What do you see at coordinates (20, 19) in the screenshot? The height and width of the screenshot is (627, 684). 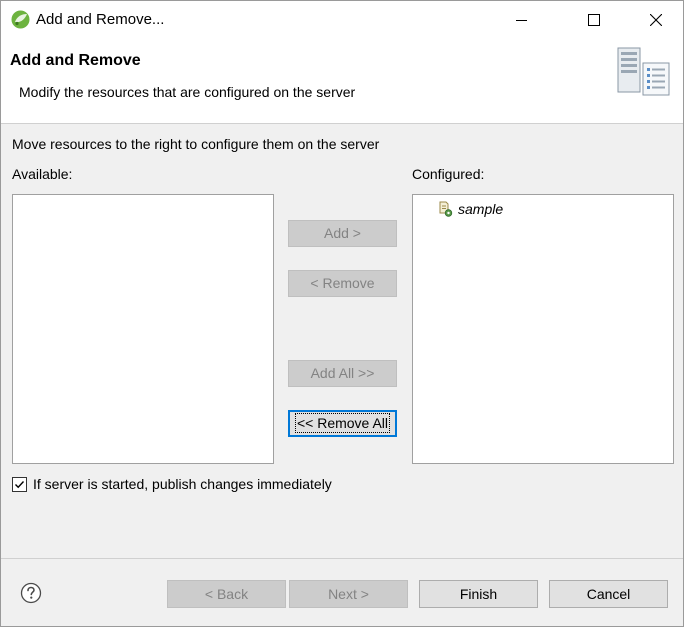 I see `eclipse-spring-icon` at bounding box center [20, 19].